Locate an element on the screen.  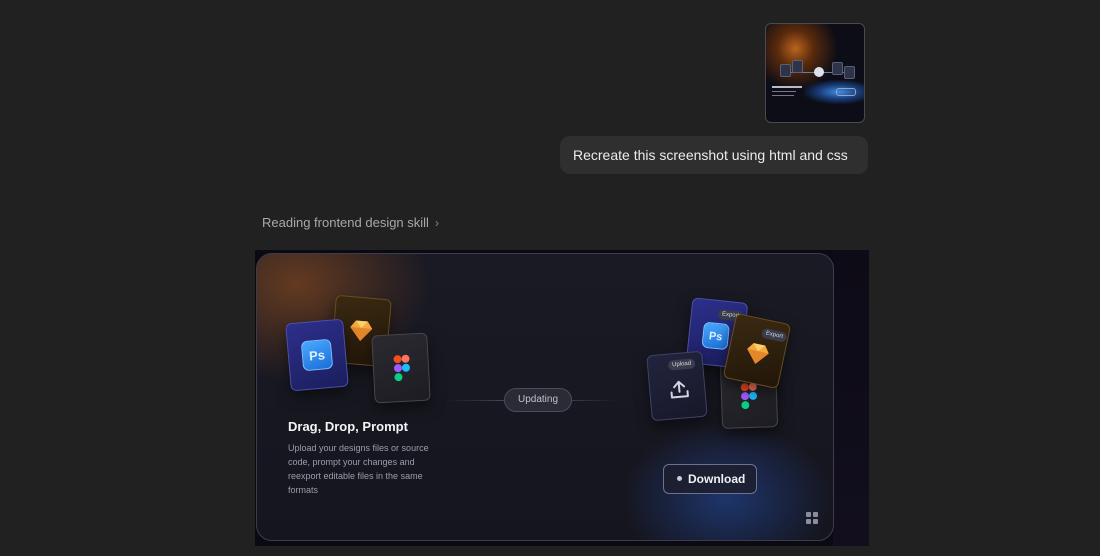
figma-tile is located at coordinates (401, 368).